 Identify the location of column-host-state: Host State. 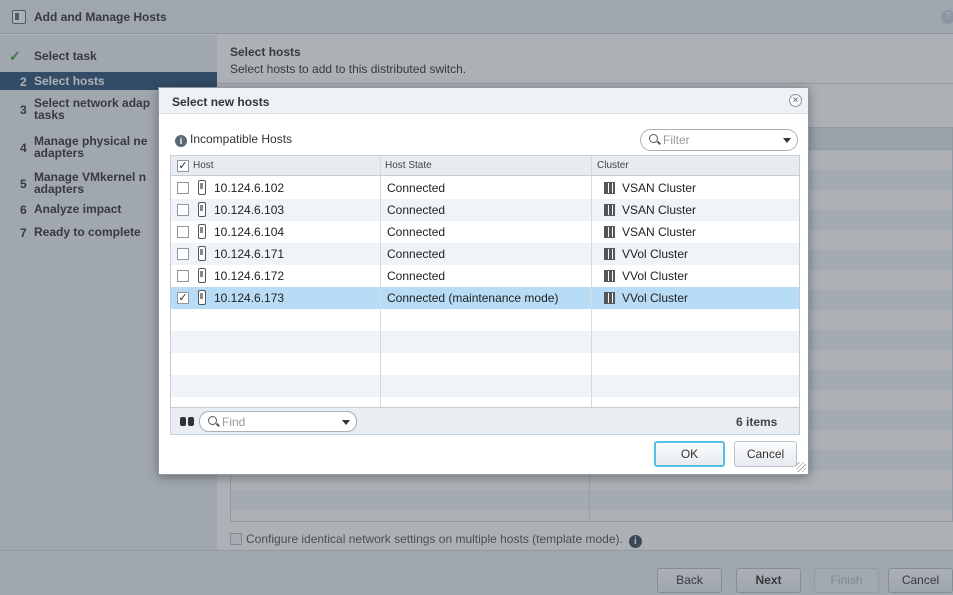
(408, 165).